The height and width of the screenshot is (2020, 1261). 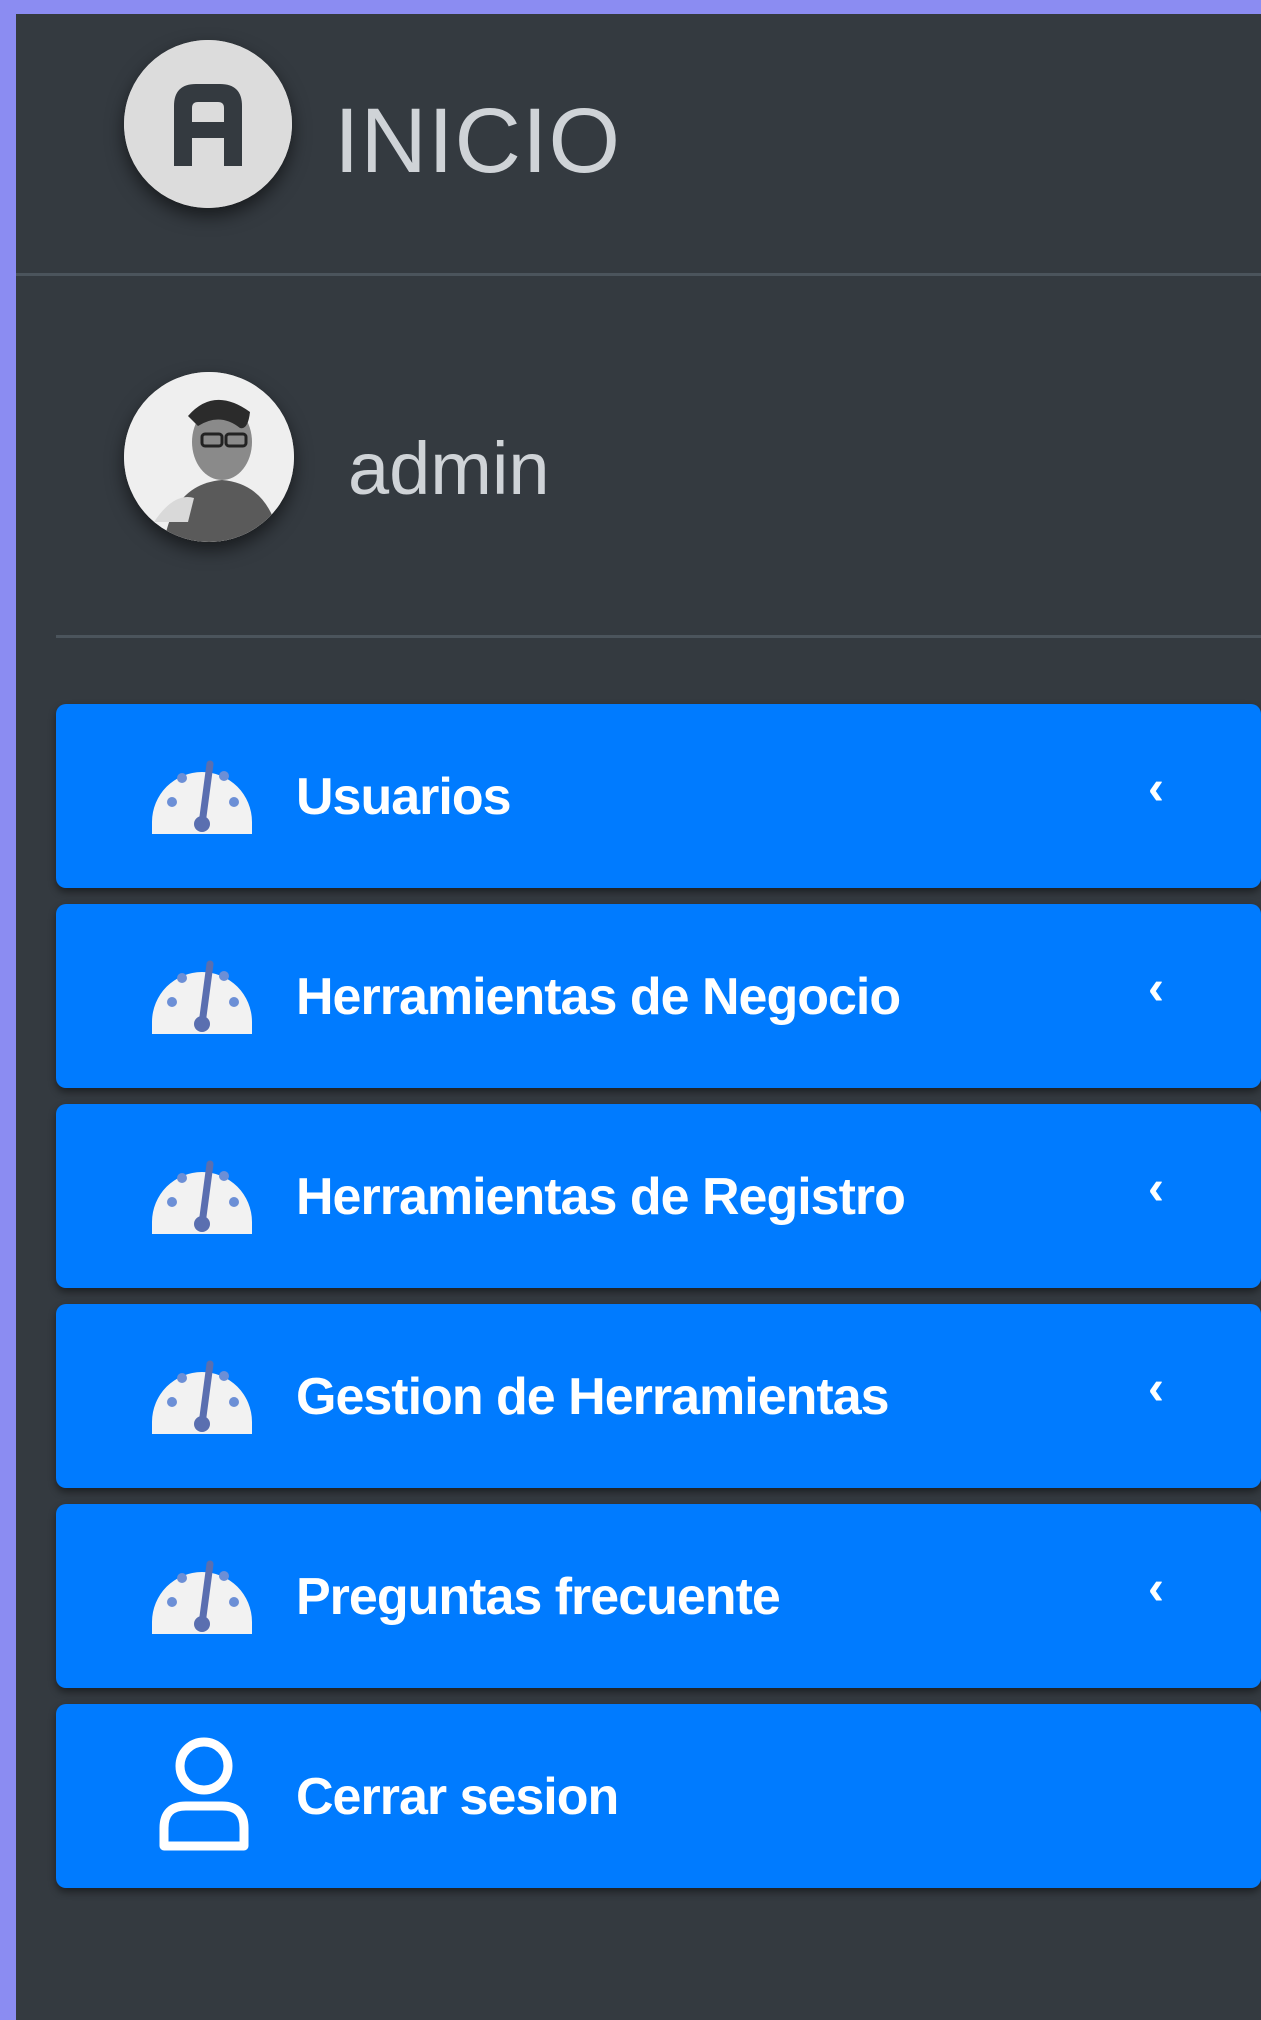 I want to click on sidebar-item-preguntas-frecuente: Preguntas frecuente ‹, so click(x=658, y=1596).